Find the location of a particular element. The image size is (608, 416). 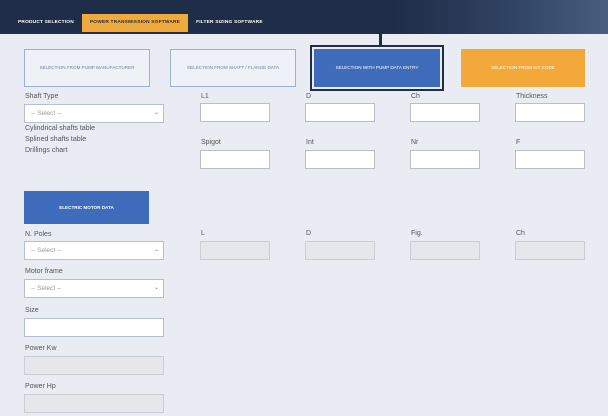

motor-frame-label: Motor frame is located at coordinates (44, 271).